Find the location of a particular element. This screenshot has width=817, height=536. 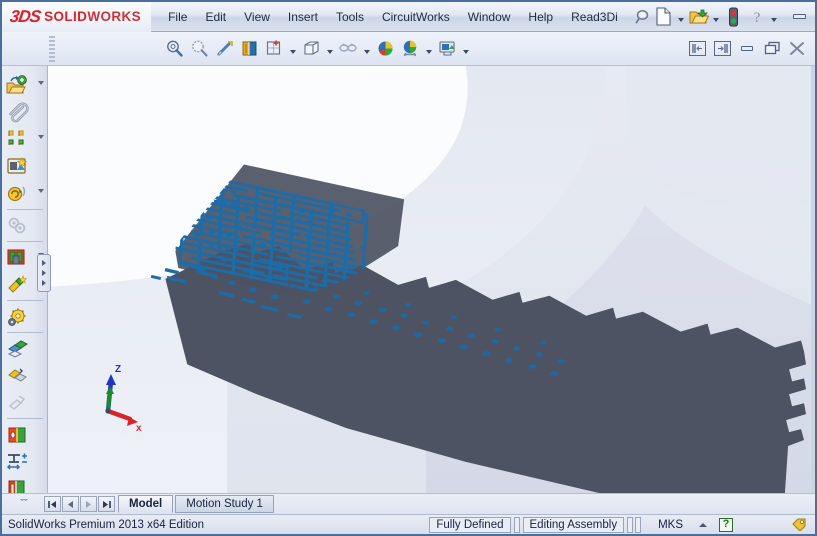

zoom-to-fit-icon is located at coordinates (174, 49).